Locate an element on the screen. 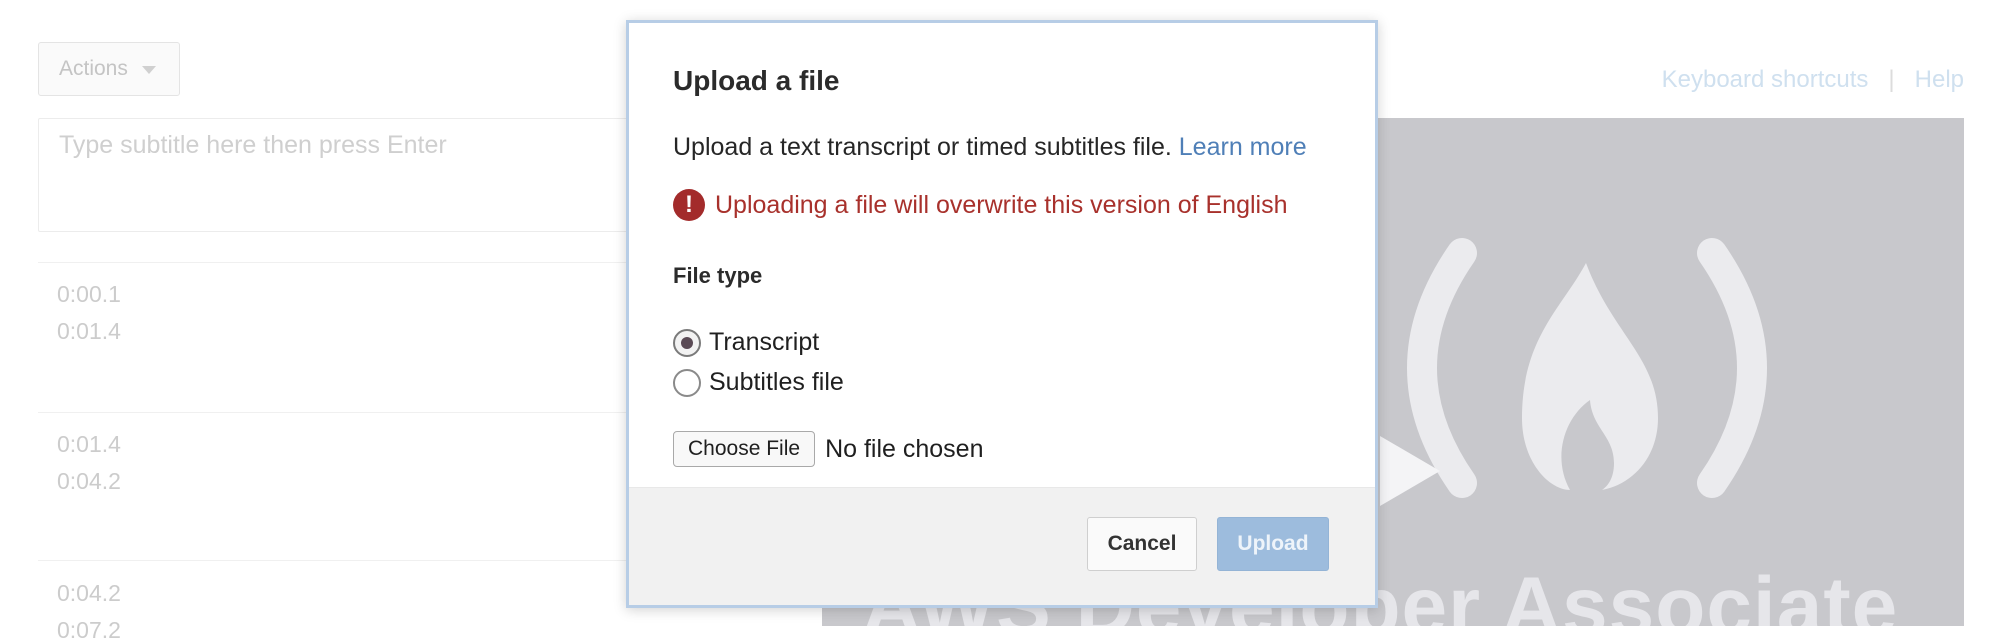  chevron-down-icon is located at coordinates (148, 70).